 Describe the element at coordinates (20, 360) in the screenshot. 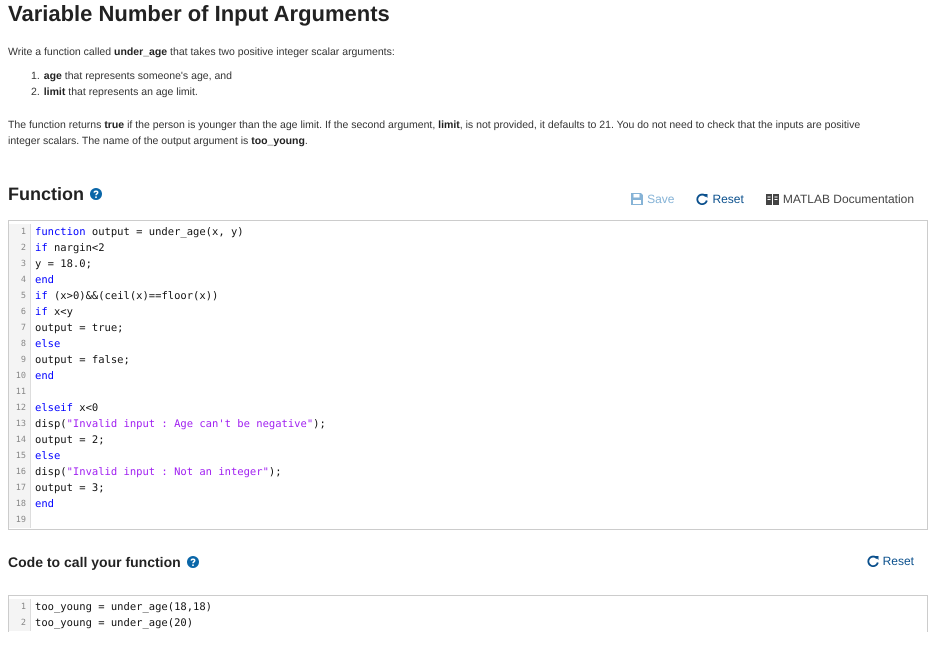

I see `line-number: 9` at that location.